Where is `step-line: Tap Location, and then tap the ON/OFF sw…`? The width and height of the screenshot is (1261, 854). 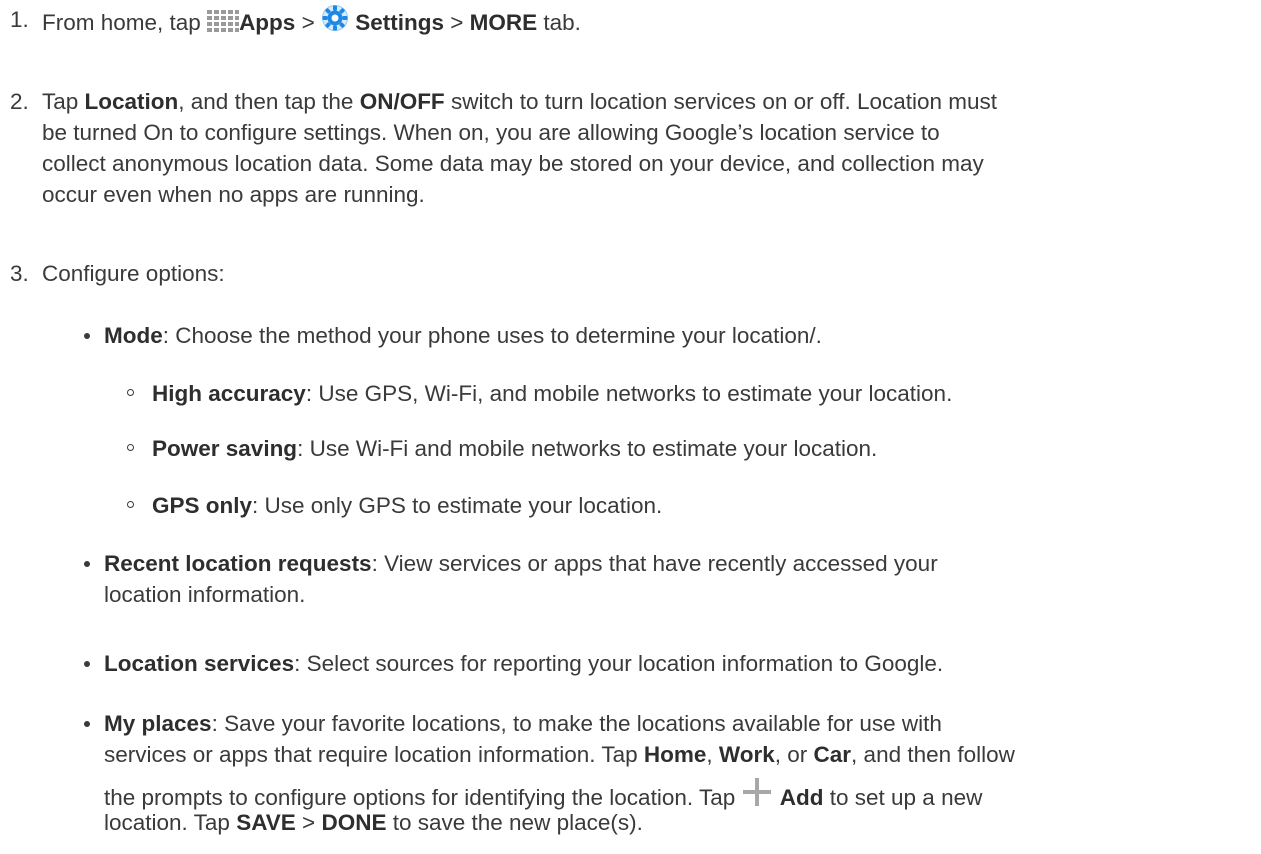 step-line: Tap Location, and then tap the ON/OFF sw… is located at coordinates (520, 101).